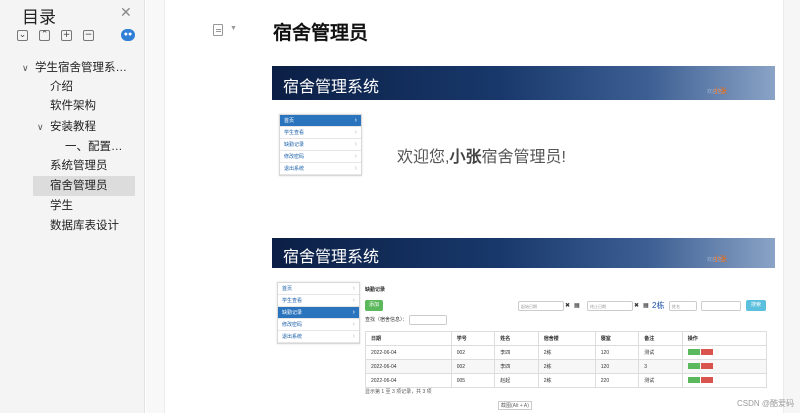 This screenshot has width=800, height=413. What do you see at coordinates (155, 206) in the screenshot?
I see `scroll-gutter` at bounding box center [155, 206].